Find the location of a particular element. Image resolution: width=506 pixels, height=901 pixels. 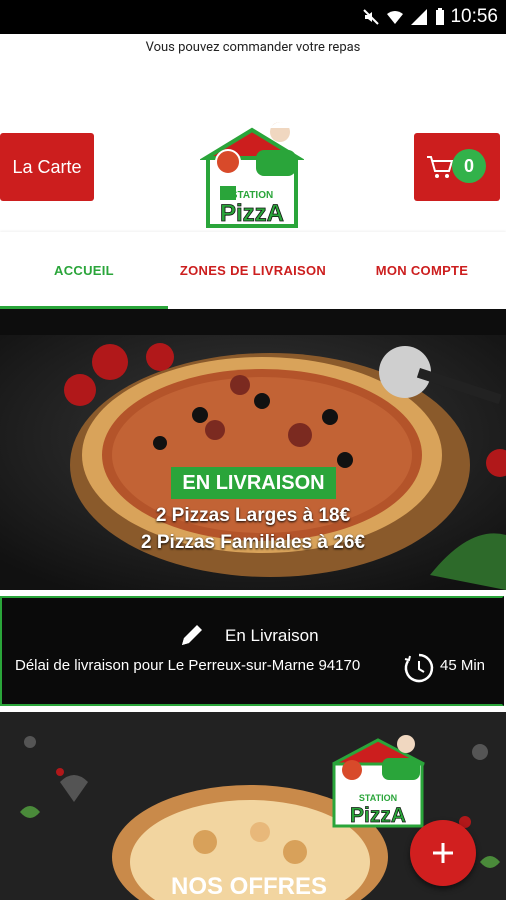

offers-logo-station-text: STATION is located at coordinates (378, 798).